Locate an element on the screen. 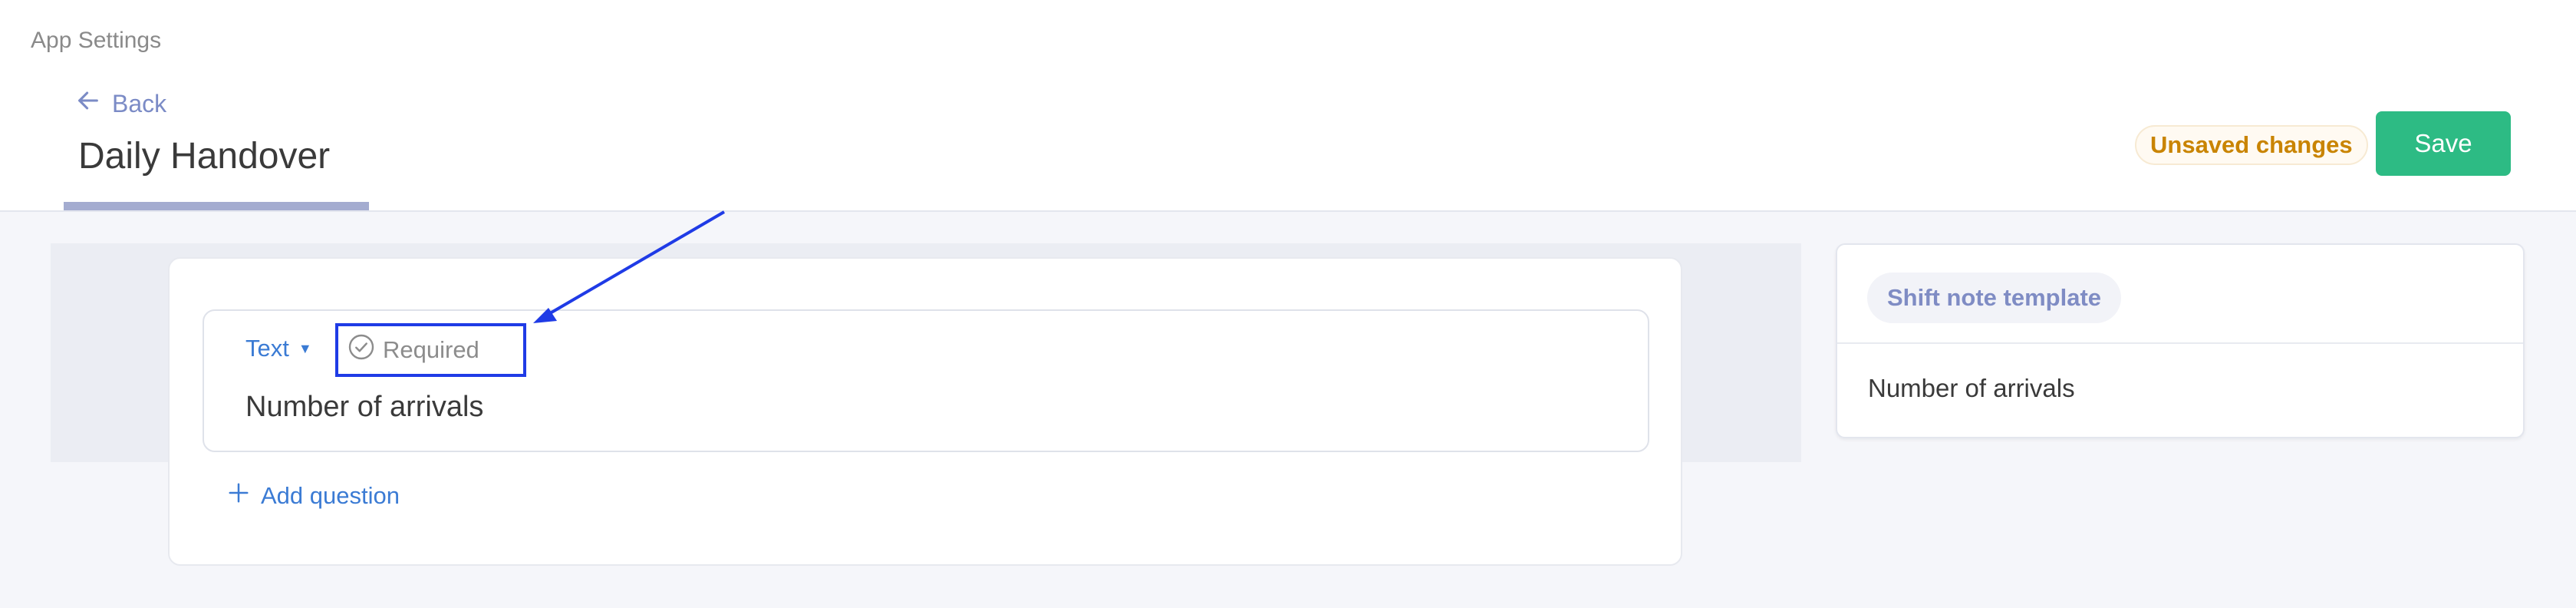 Image resolution: width=2576 pixels, height=608 pixels. question-text-input: Number of arrivals is located at coordinates (364, 407).